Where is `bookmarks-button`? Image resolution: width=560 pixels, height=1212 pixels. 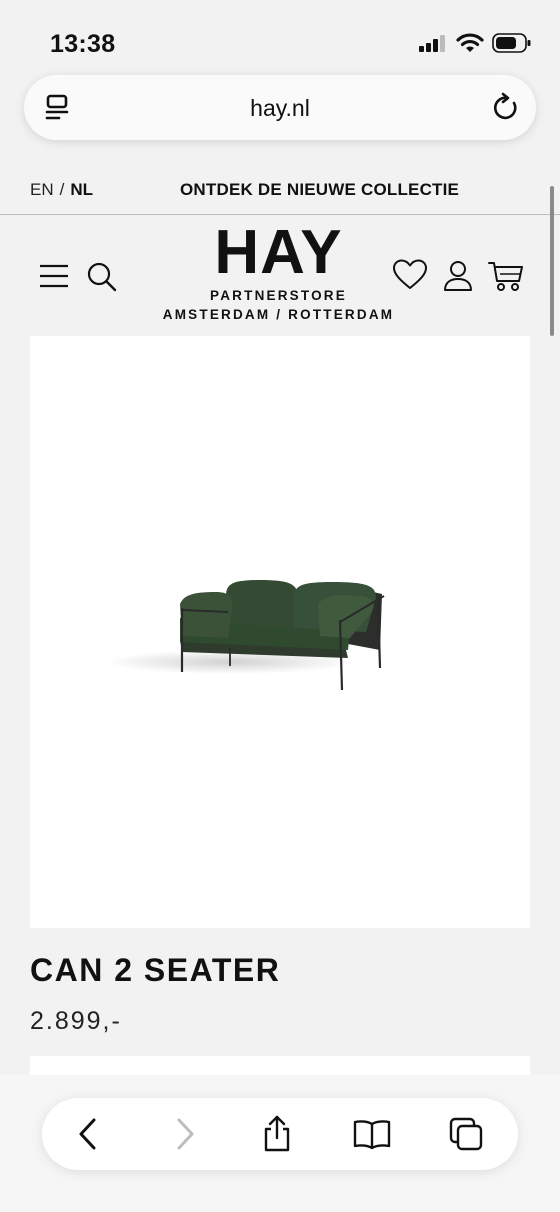
bookmarks-button is located at coordinates (372, 1134).